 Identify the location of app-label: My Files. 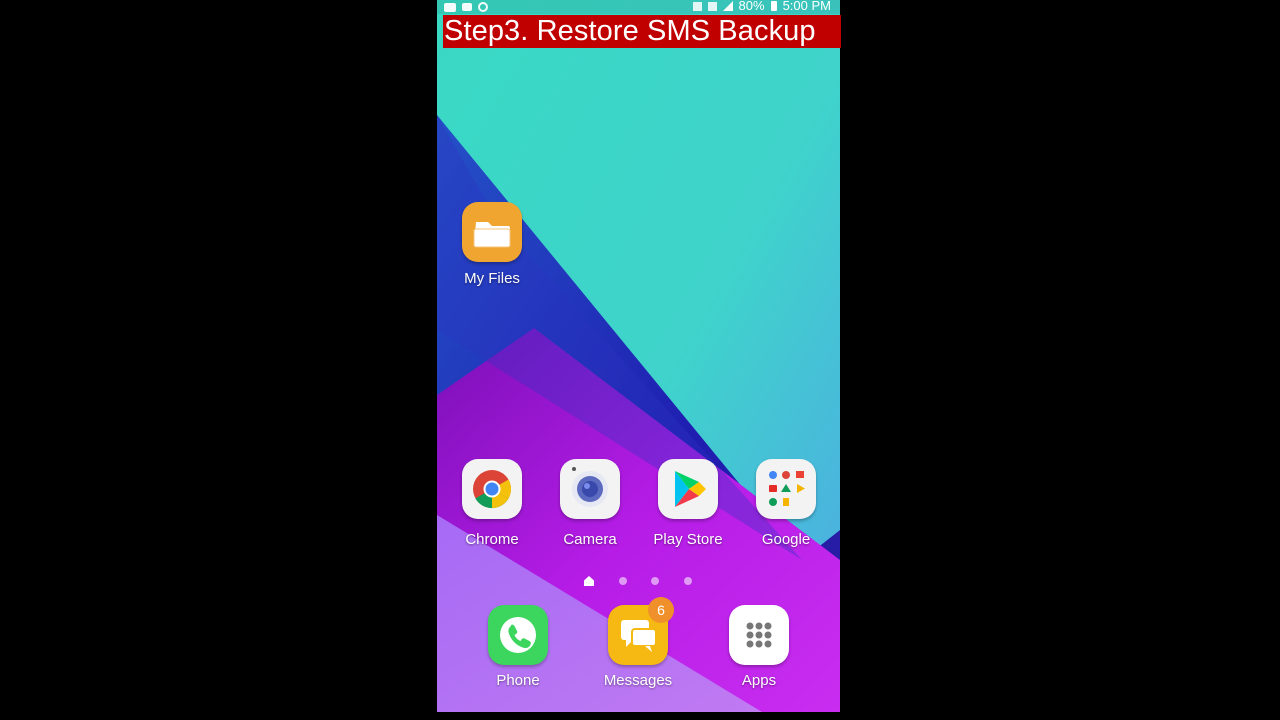
(492, 278).